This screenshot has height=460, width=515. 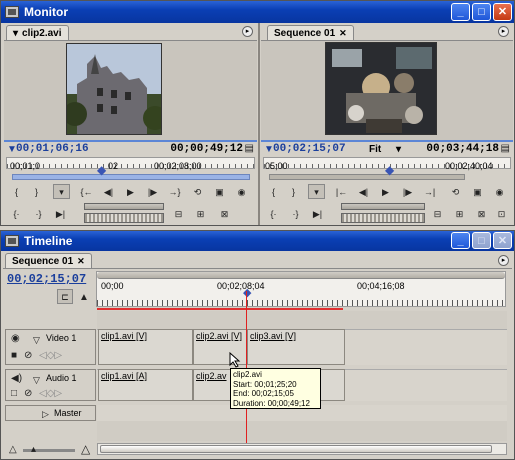 What do you see at coordinates (309, 149) in the screenshot?
I see `program-current-timecode: 00;02;15;07` at bounding box center [309, 149].